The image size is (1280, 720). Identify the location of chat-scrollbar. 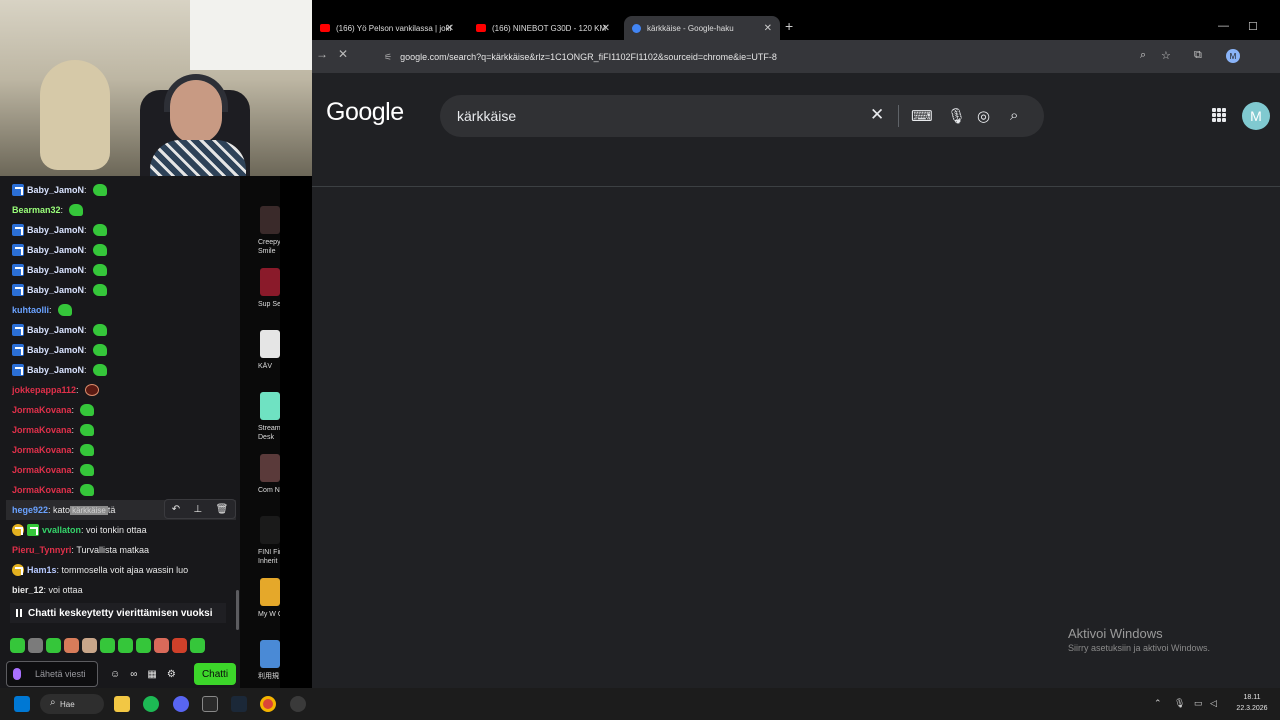
(237, 610).